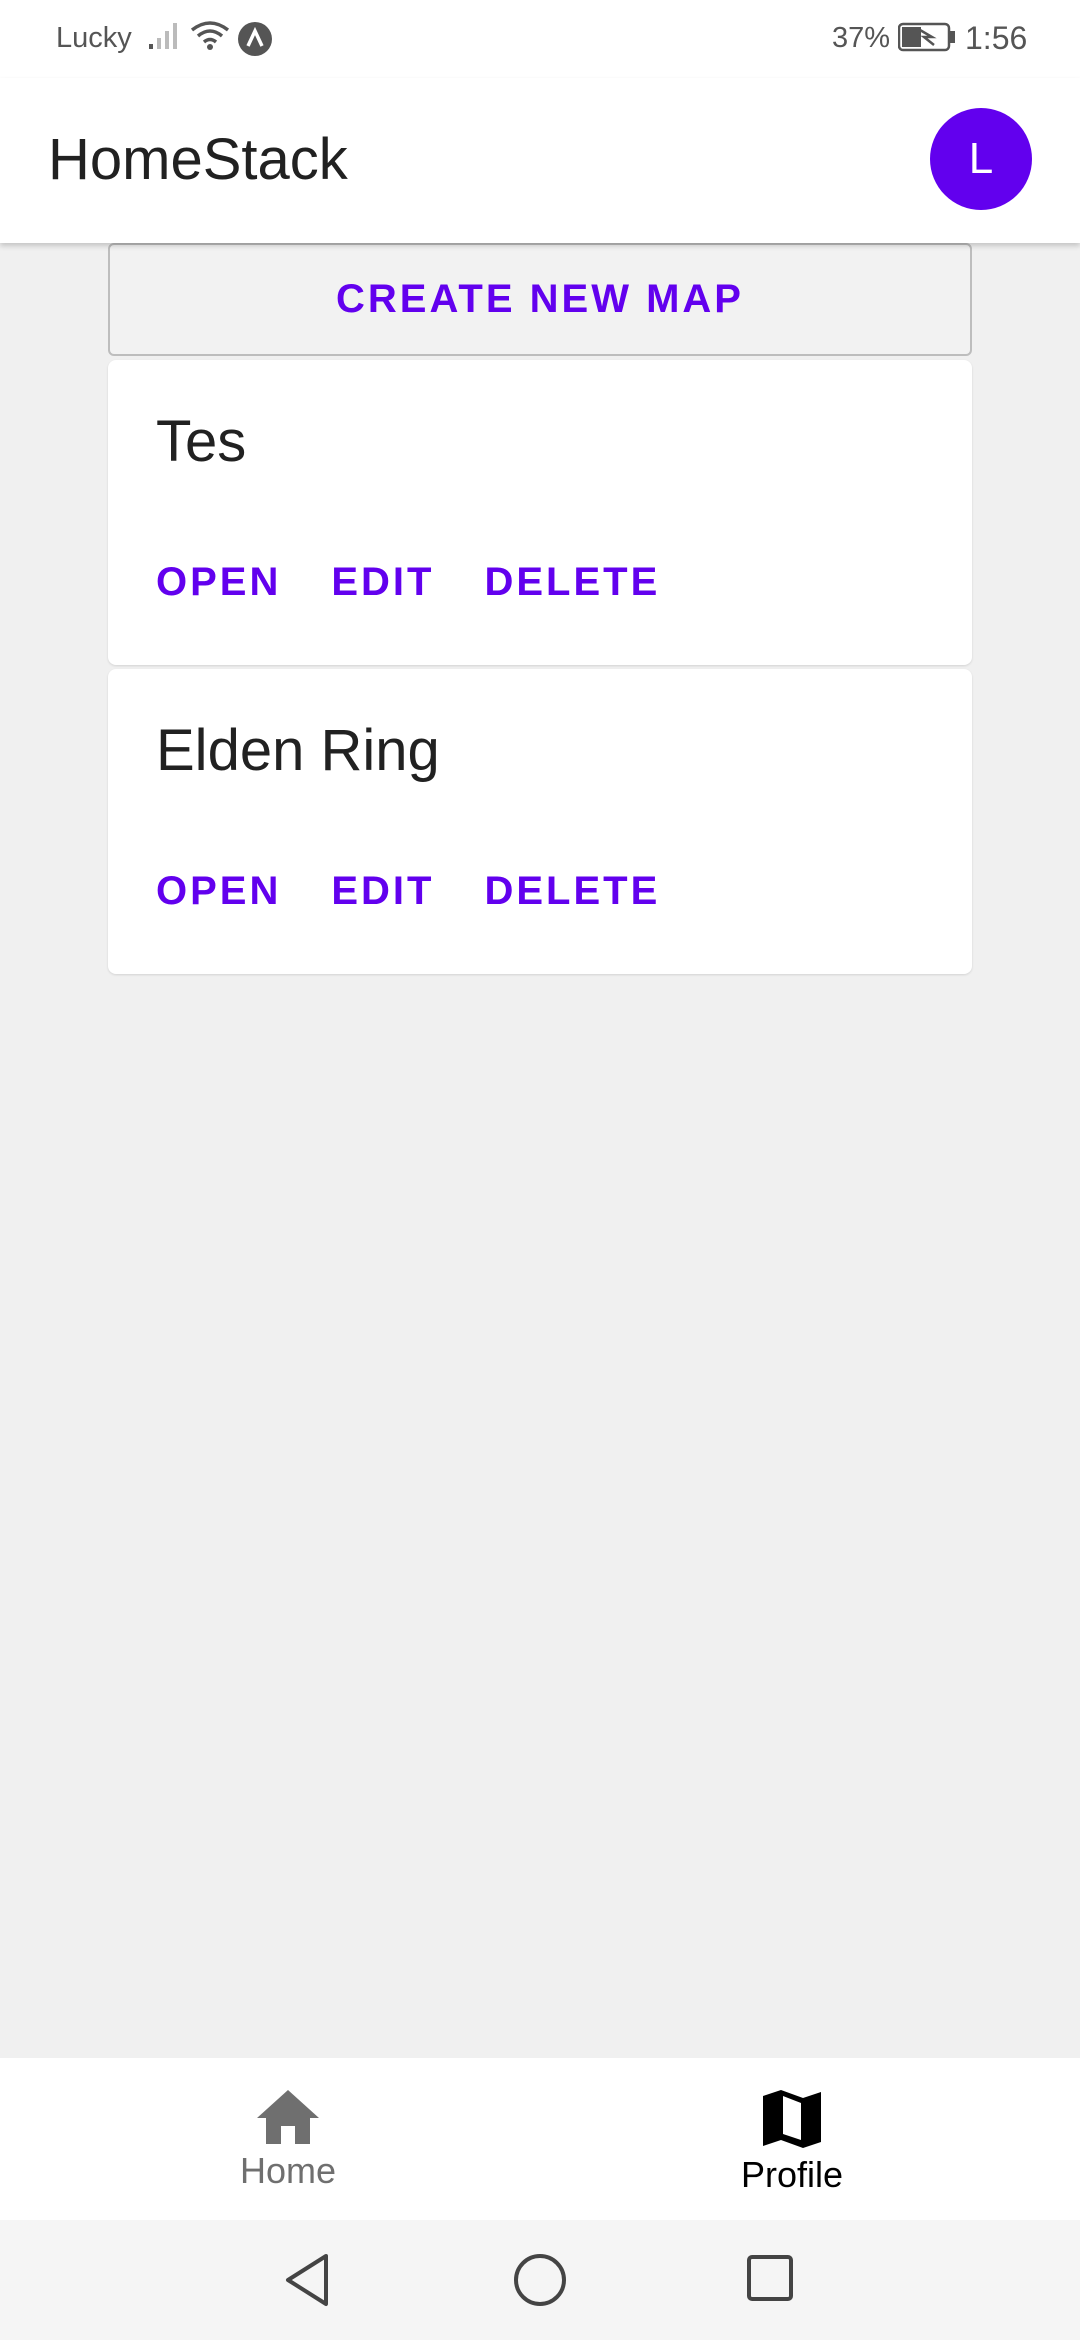 Image resolution: width=1080 pixels, height=2340 pixels. I want to click on page-title: HomeStack, so click(198, 159).